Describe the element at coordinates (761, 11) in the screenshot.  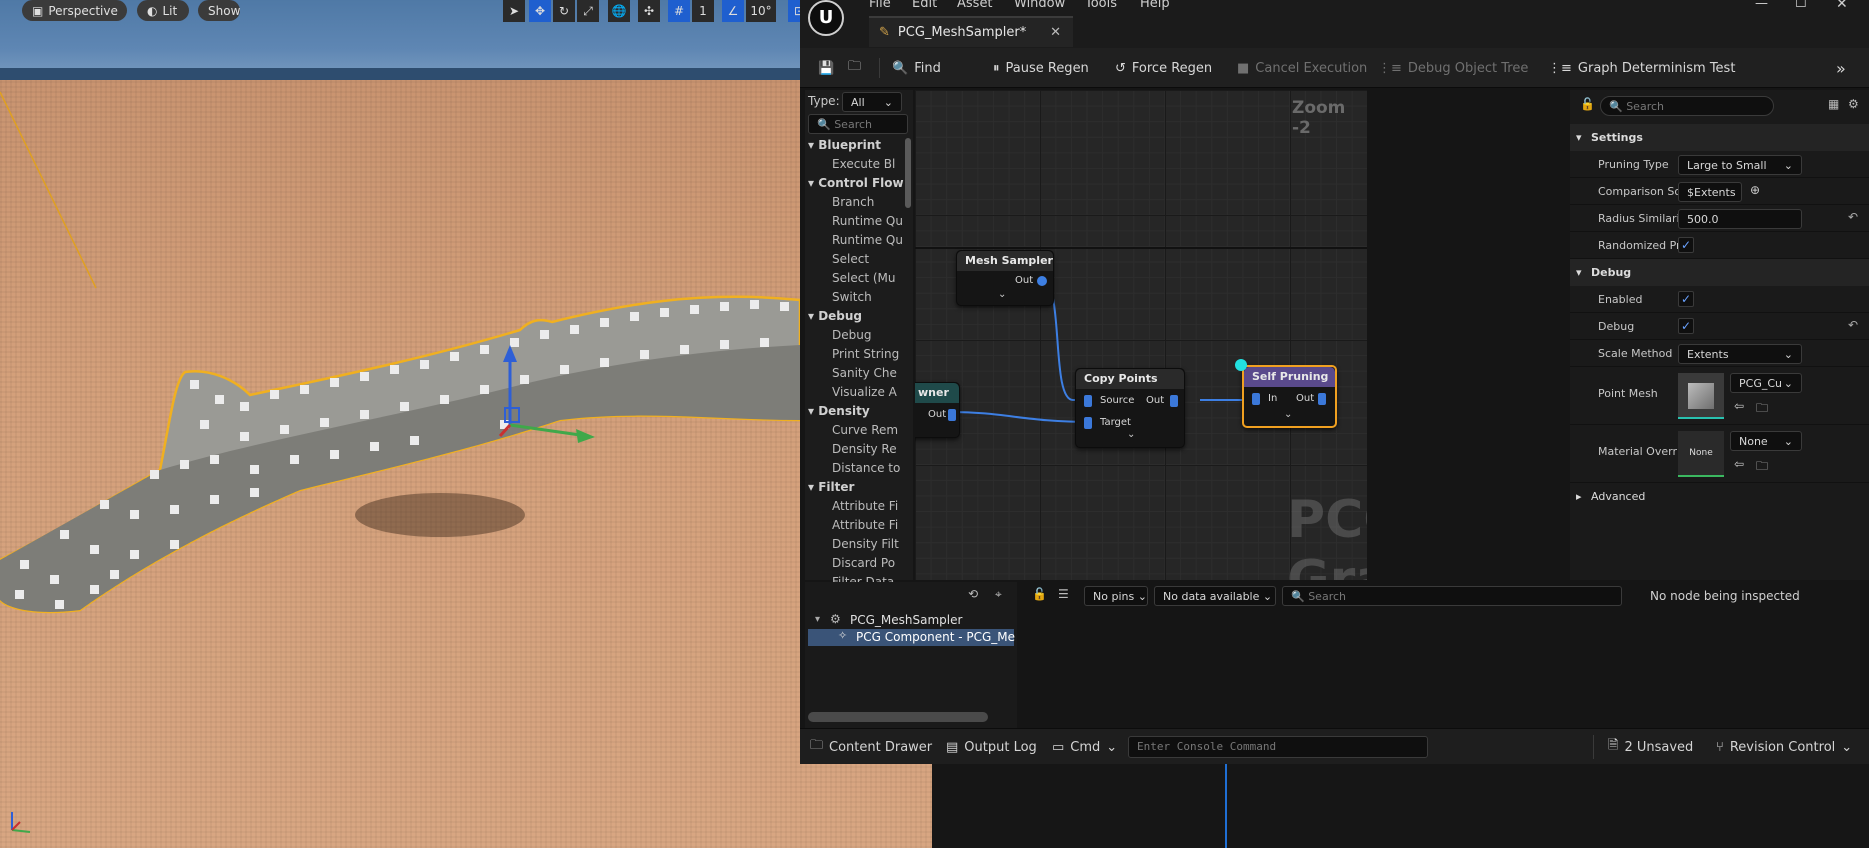
I see `rotation-snap-value: 10°` at that location.